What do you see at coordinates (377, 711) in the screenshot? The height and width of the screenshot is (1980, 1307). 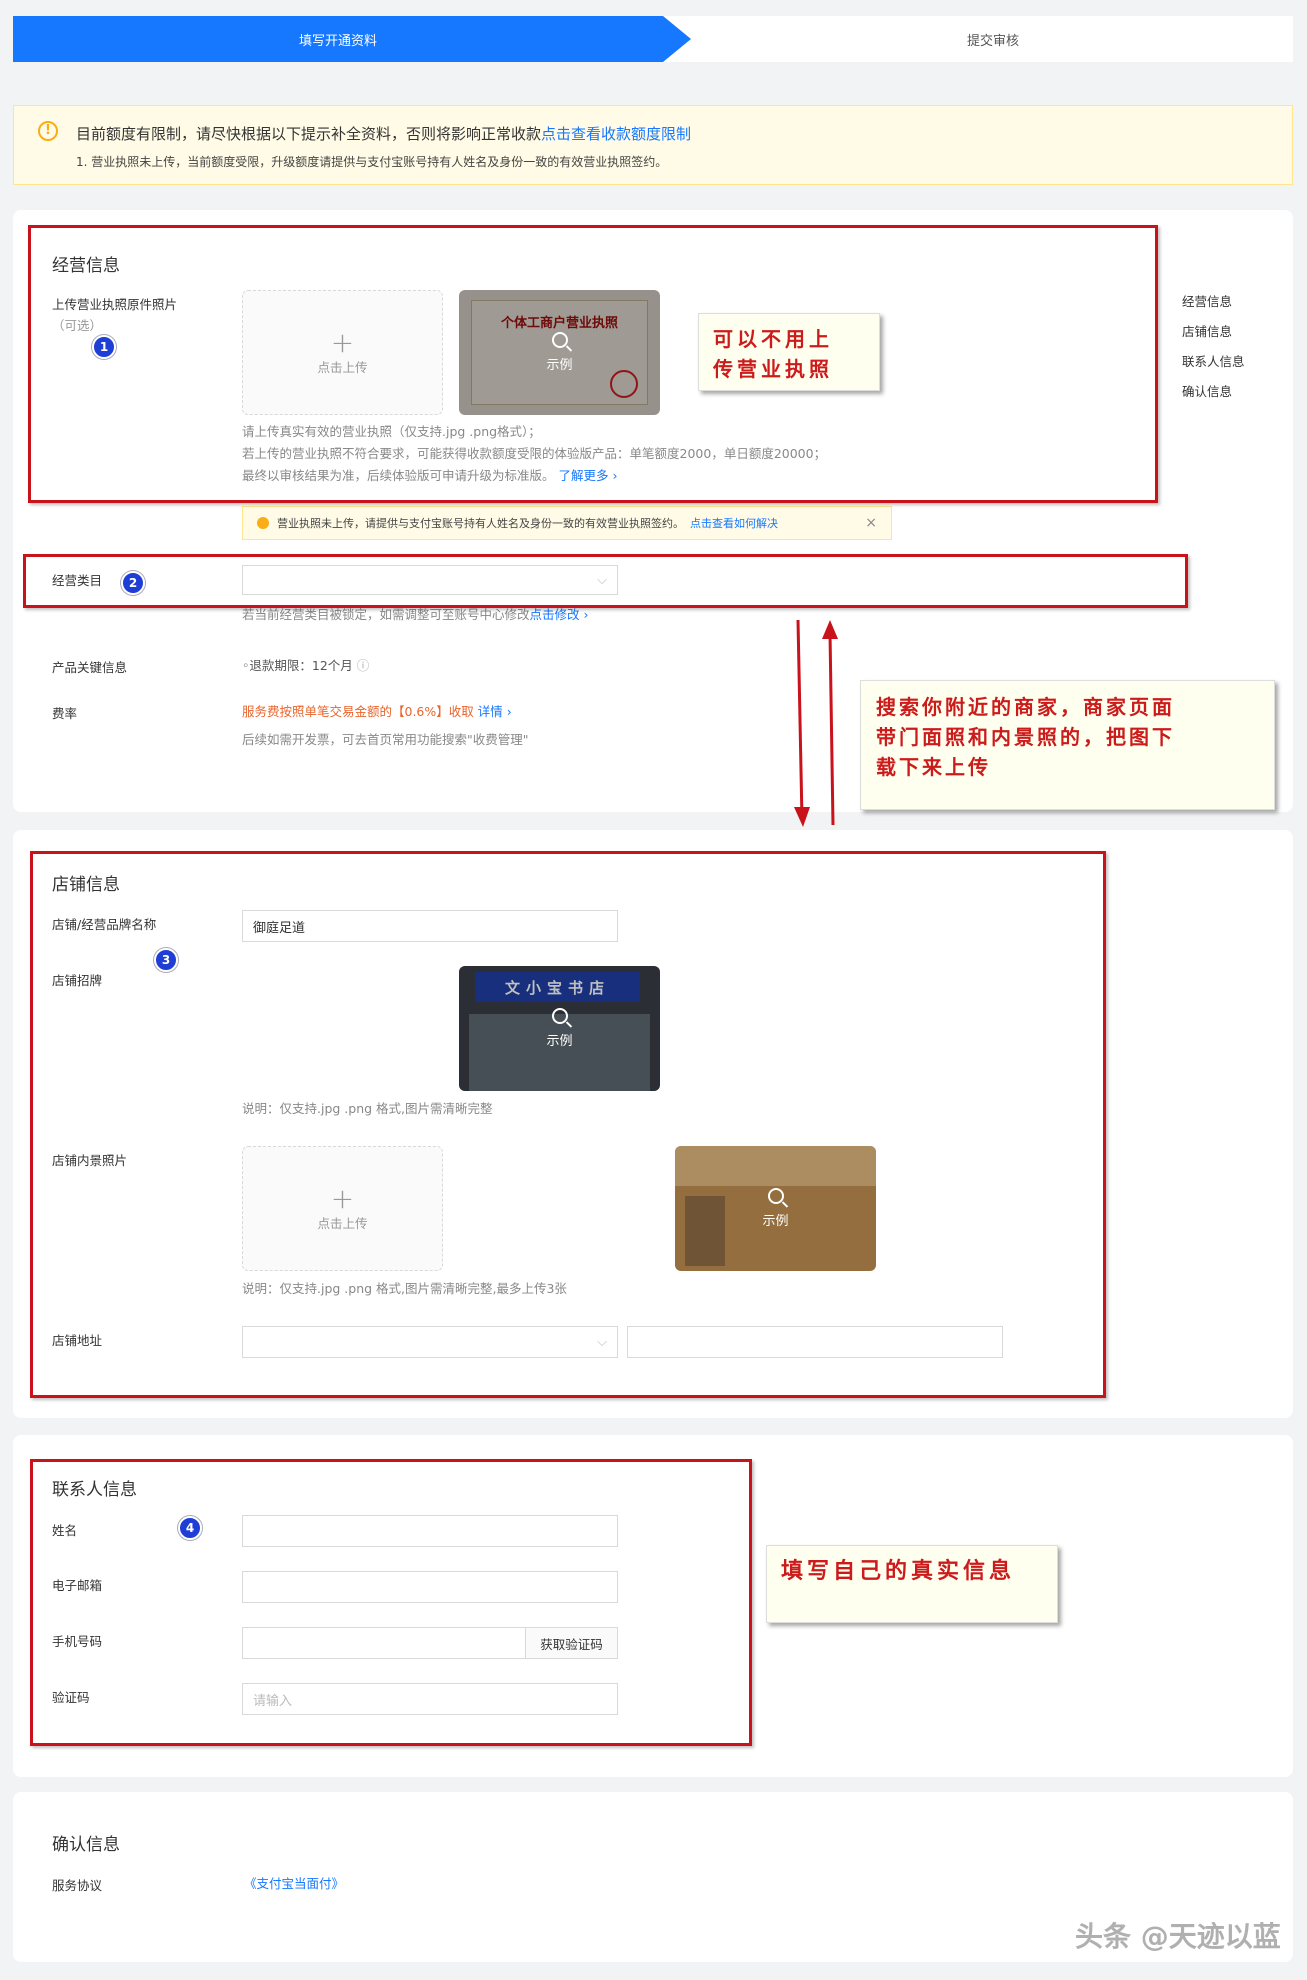 I see `fee-value: 服务费按照单笔交易金额的【0.6%】收取 详情 ›` at bounding box center [377, 711].